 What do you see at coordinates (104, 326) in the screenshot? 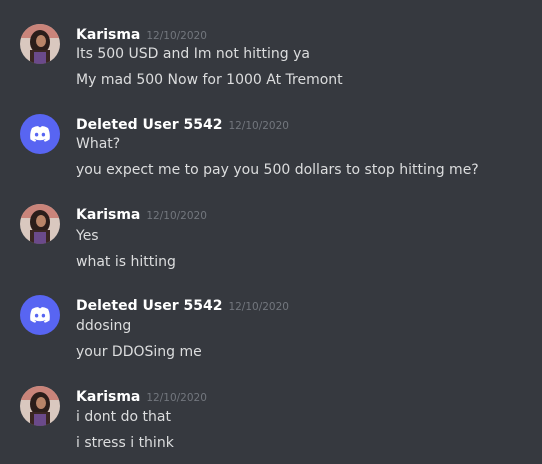
I see `message-text: ddosing` at bounding box center [104, 326].